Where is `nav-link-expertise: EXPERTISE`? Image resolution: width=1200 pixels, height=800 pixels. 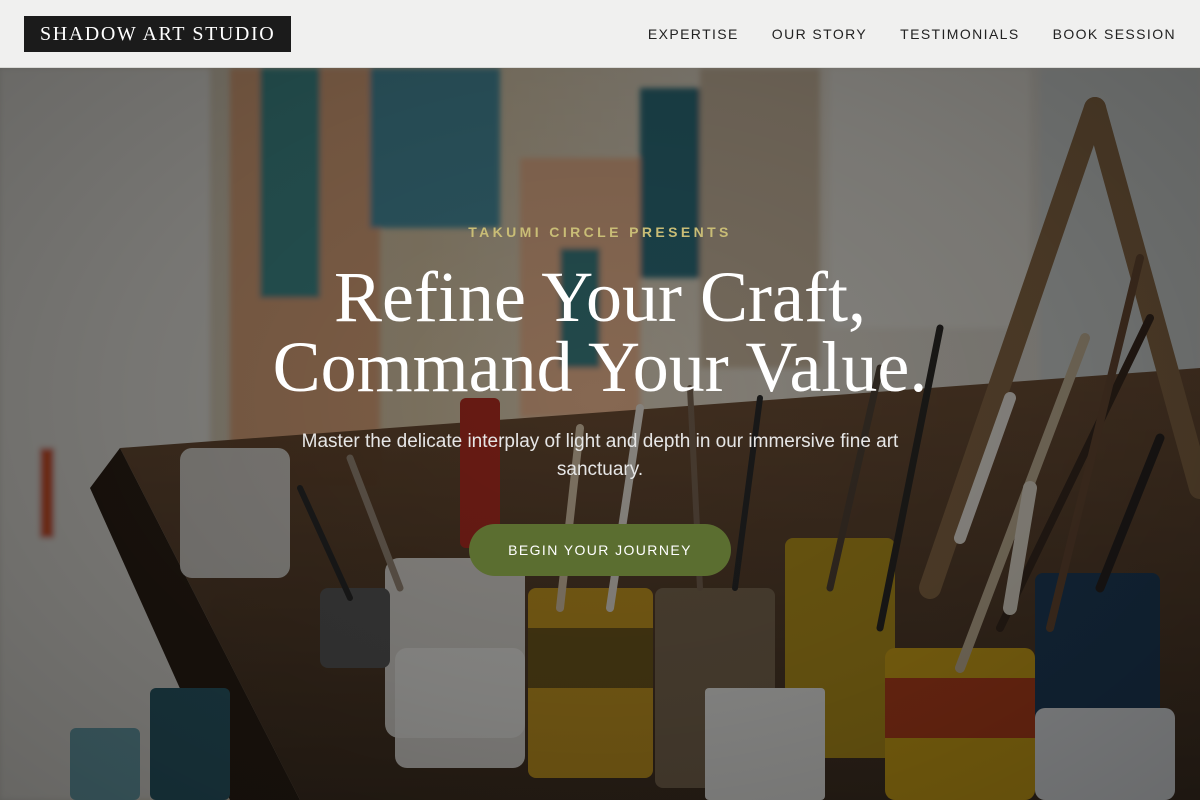 nav-link-expertise: EXPERTISE is located at coordinates (693, 34).